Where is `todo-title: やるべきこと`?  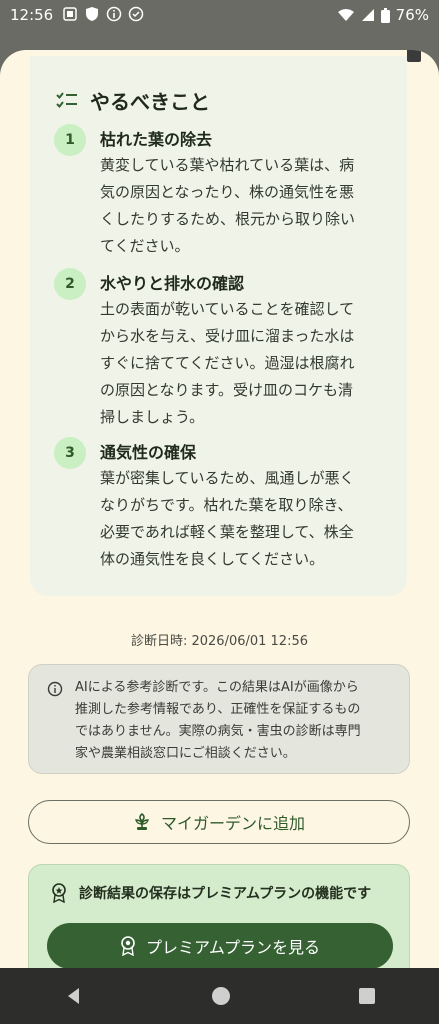
todo-title: やるべきこと is located at coordinates (150, 102).